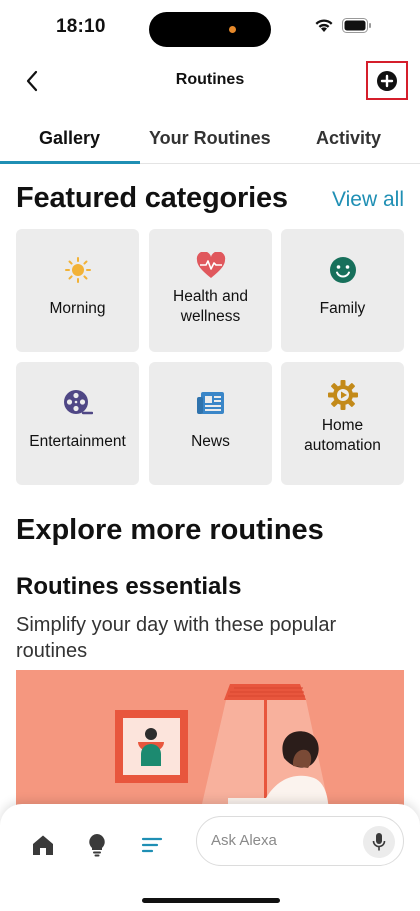 The height and width of the screenshot is (911, 420). I want to click on status-icons, so click(343, 25).